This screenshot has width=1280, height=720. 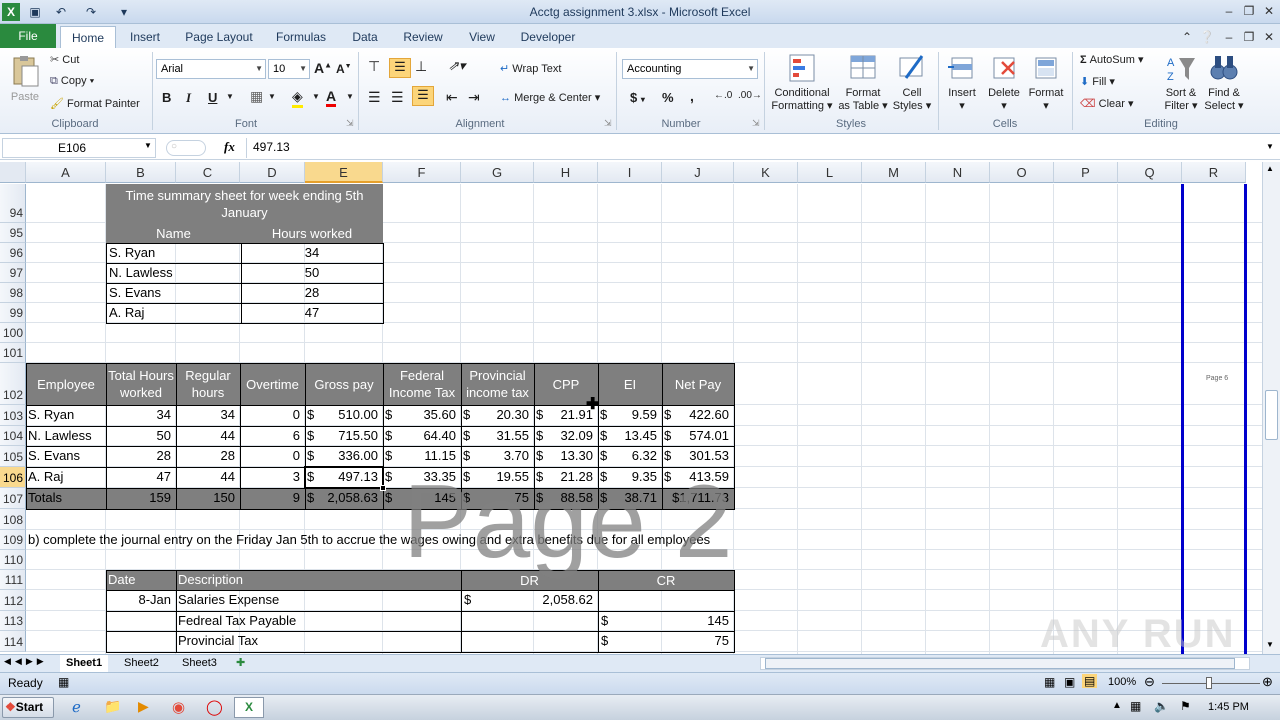 What do you see at coordinates (318, 621) in the screenshot?
I see `journal-description: Fedreal Tax Payable` at bounding box center [318, 621].